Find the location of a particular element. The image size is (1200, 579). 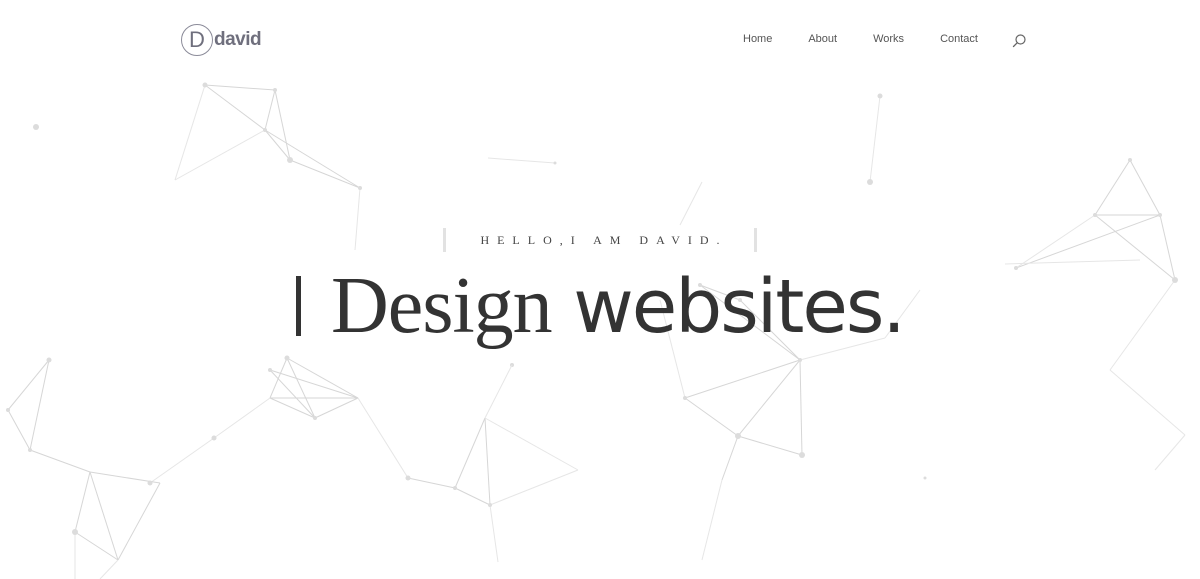

nav-item-home: Home is located at coordinates (757, 39).